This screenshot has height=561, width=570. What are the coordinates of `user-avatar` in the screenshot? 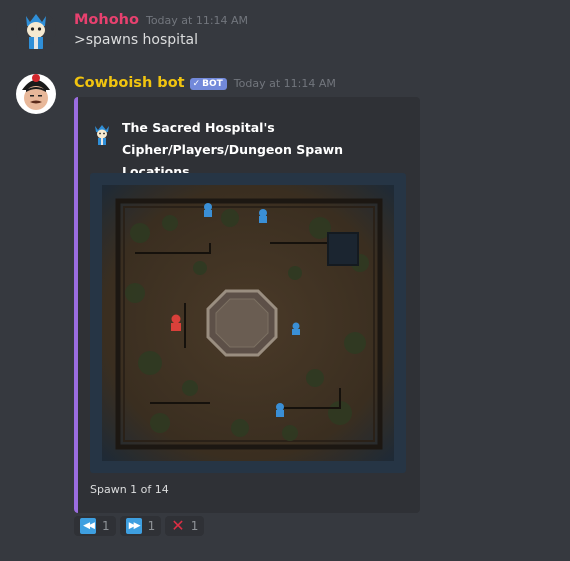 It's located at (36, 30).